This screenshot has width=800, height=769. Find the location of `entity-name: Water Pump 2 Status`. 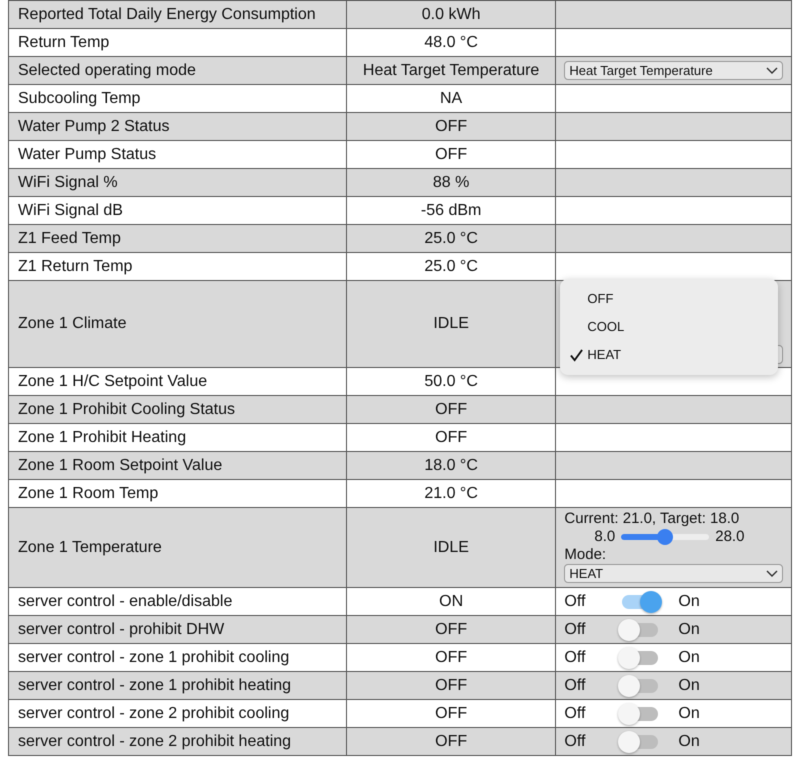

entity-name: Water Pump 2 Status is located at coordinates (94, 126).